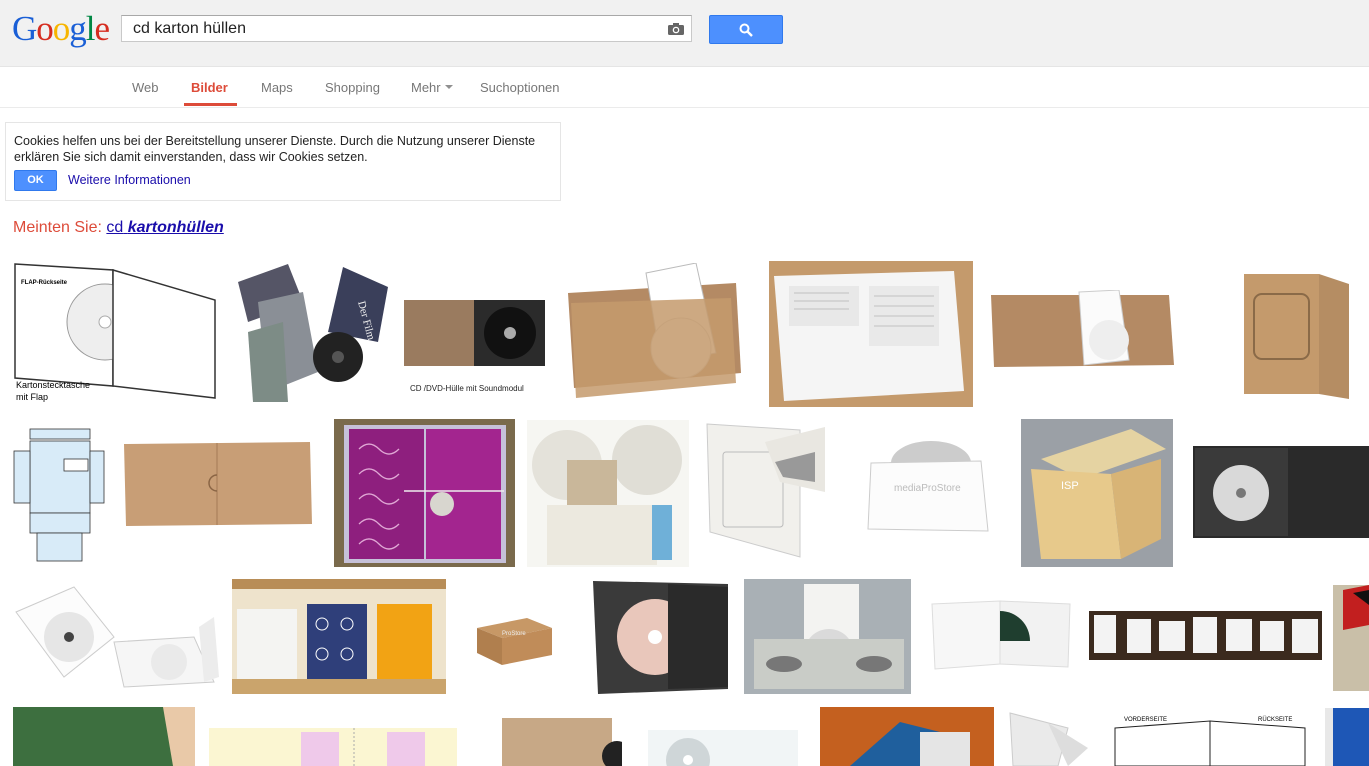 The height and width of the screenshot is (766, 1369). I want to click on active-tab-indicator, so click(210, 104).